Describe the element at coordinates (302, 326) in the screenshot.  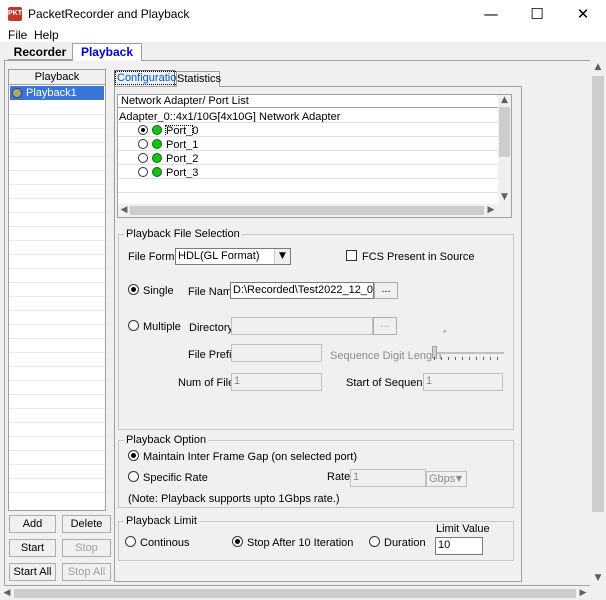
I see `directory-input` at that location.